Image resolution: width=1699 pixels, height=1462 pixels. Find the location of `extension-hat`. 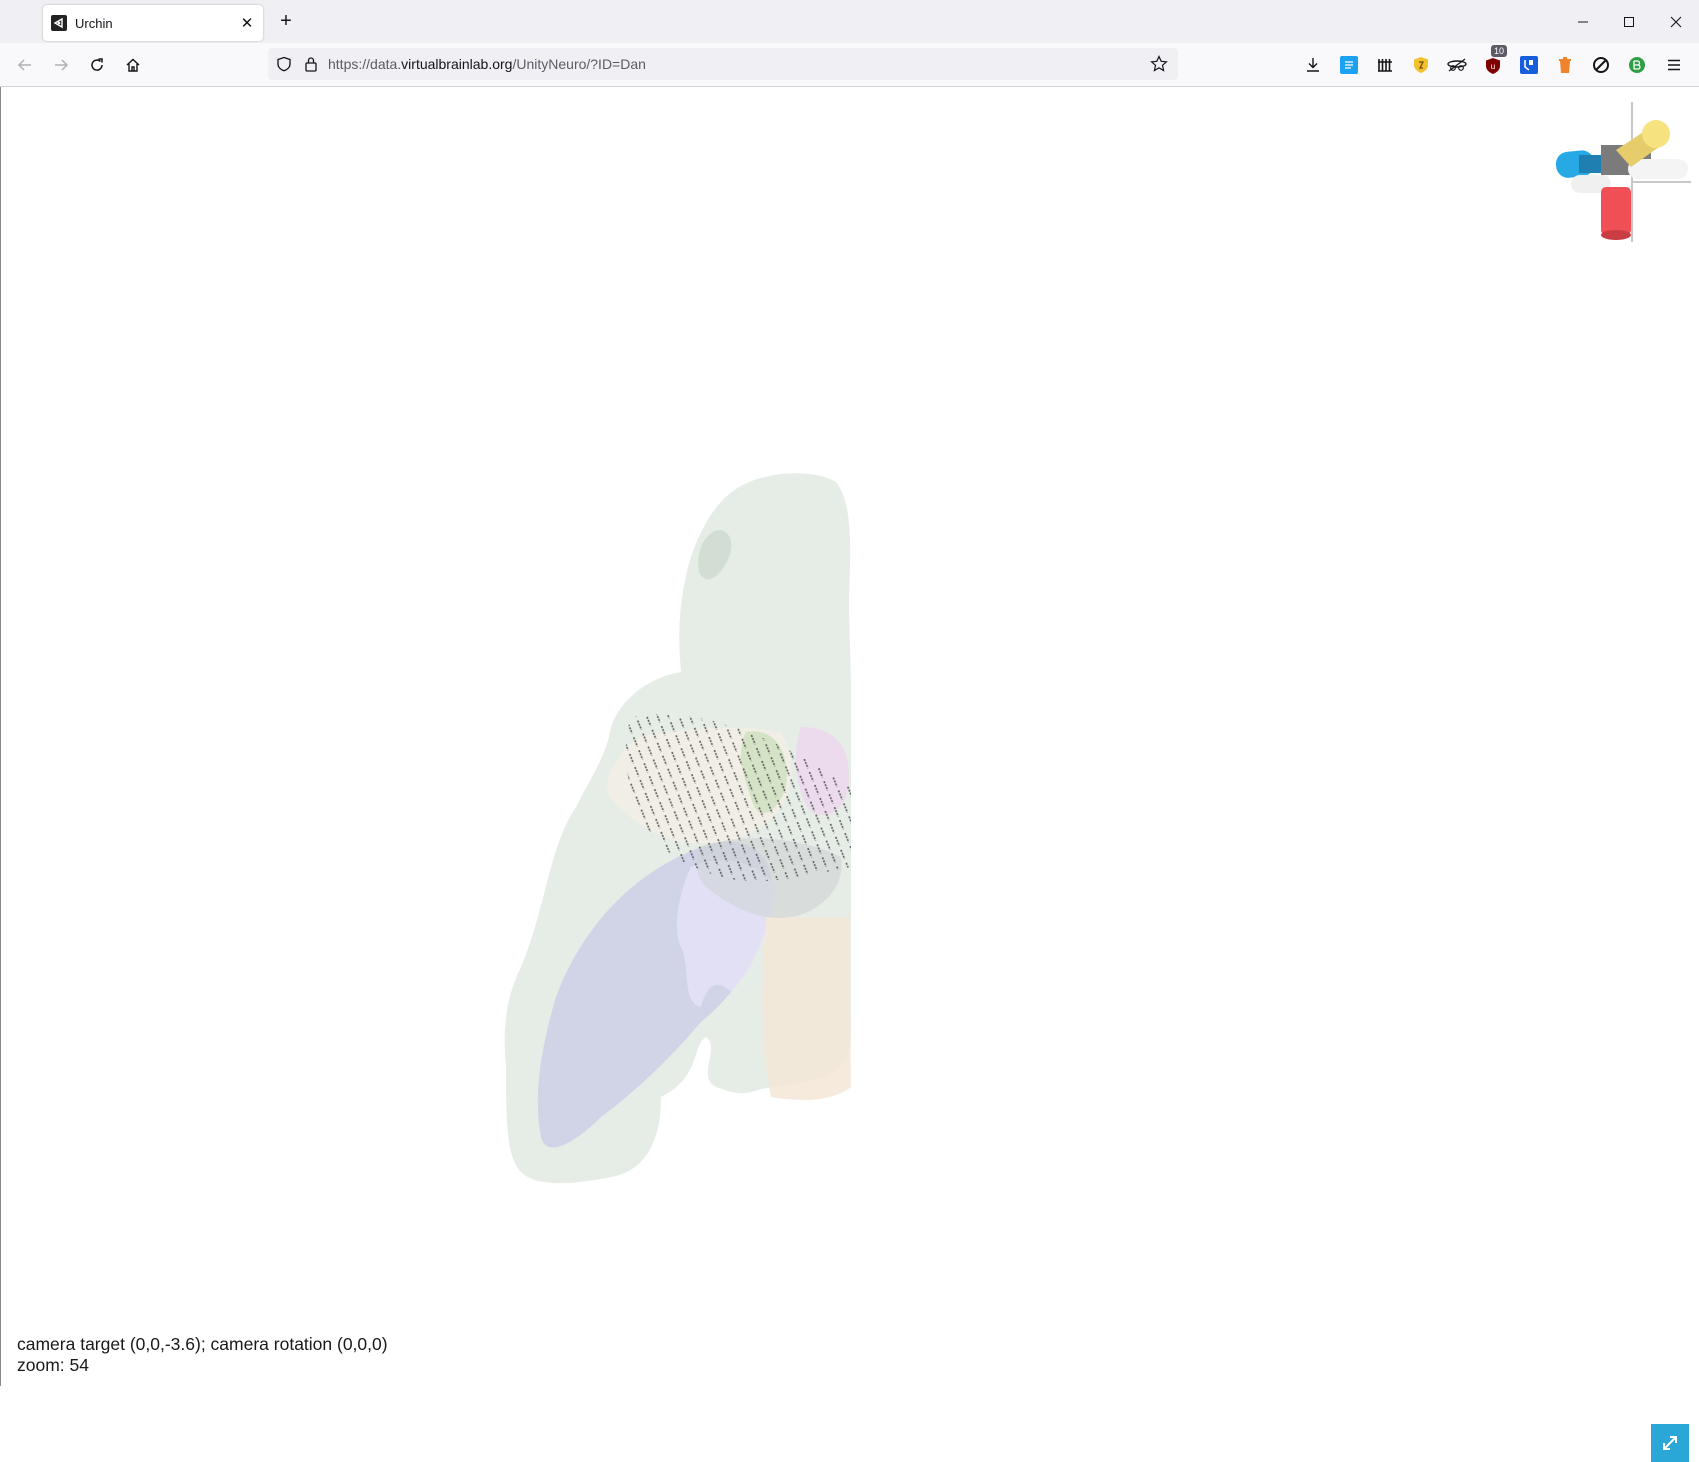

extension-hat is located at coordinates (1457, 65).